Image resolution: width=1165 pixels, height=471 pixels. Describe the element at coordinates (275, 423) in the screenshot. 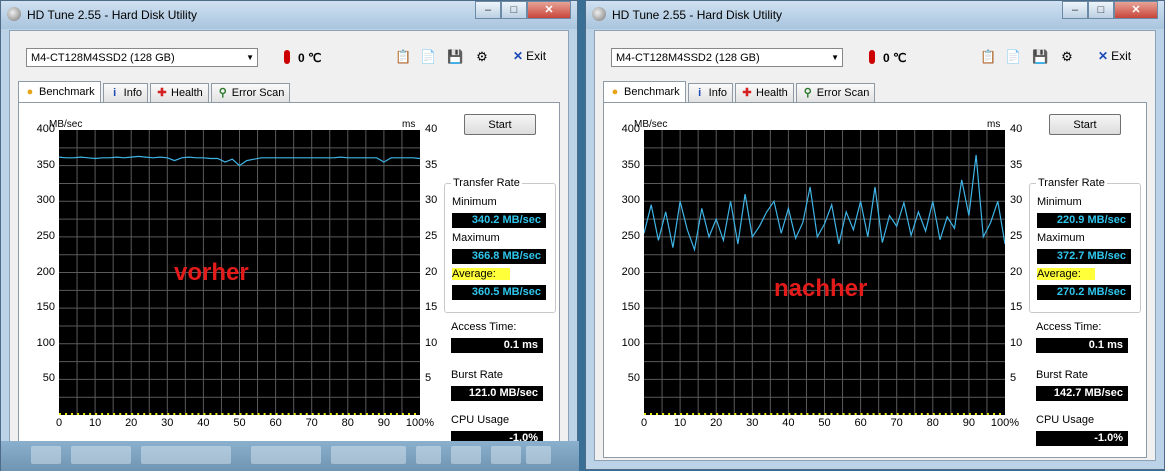

I see `x-tick-label: 60` at that location.